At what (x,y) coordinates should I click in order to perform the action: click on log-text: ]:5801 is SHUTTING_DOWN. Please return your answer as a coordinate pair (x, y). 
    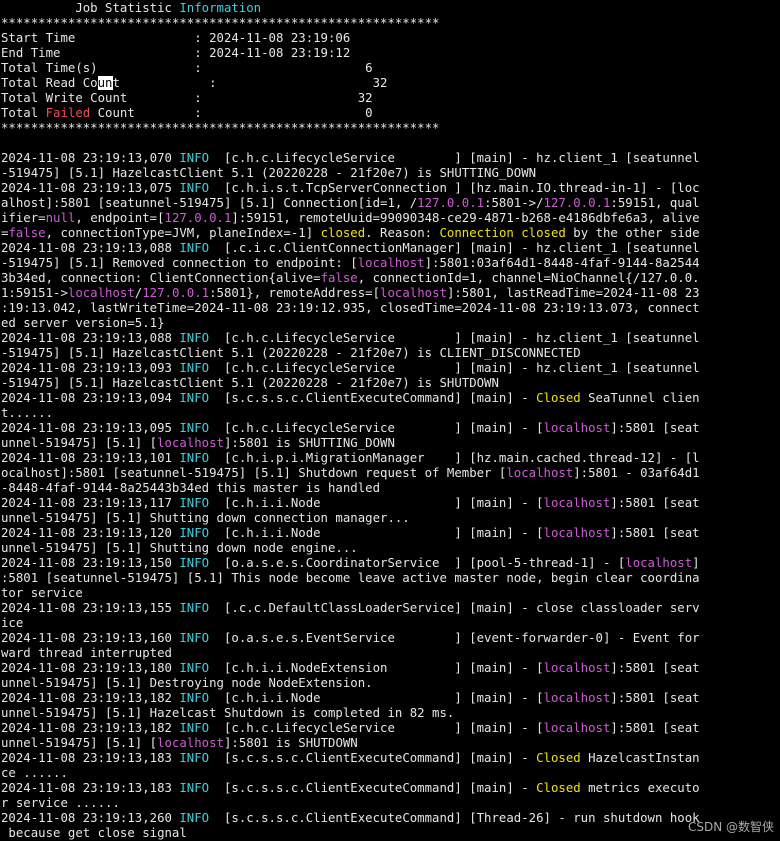
    Looking at the image, I should click on (309, 443).